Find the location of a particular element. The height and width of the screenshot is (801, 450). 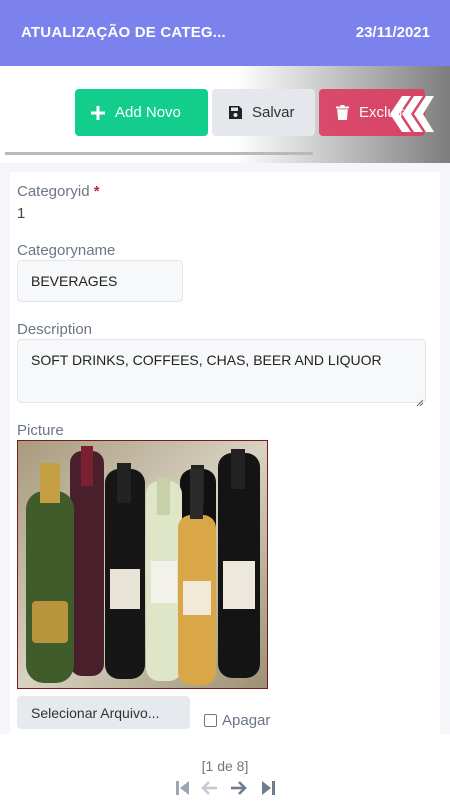

toolbar: Add Novo Salvar Excluir is located at coordinates (225, 114).